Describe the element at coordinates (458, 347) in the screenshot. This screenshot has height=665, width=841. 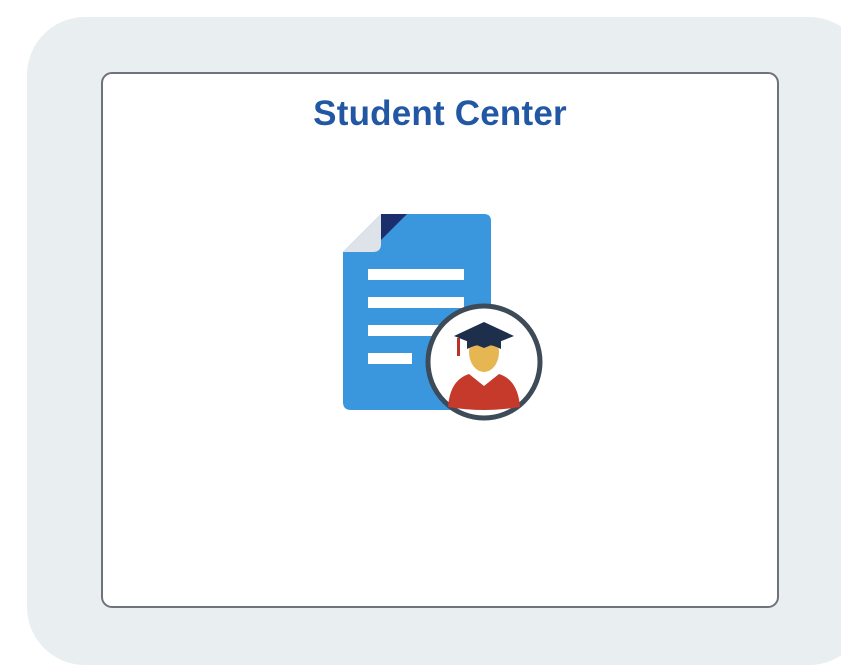
I see `cap-tassel` at that location.